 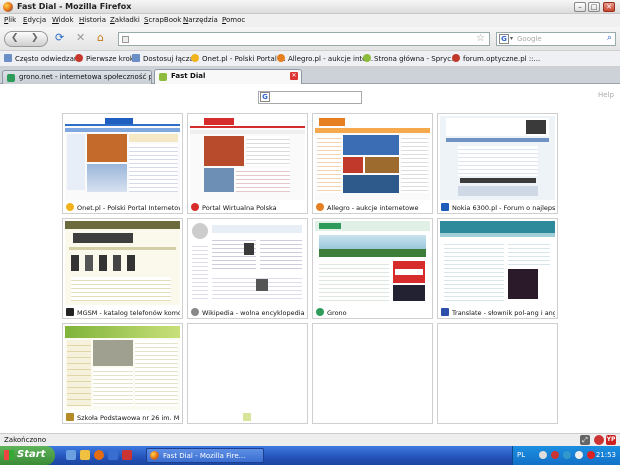 What do you see at coordinates (233, 20) in the screenshot?
I see `menu-pomoc: Pomoc` at bounding box center [233, 20].